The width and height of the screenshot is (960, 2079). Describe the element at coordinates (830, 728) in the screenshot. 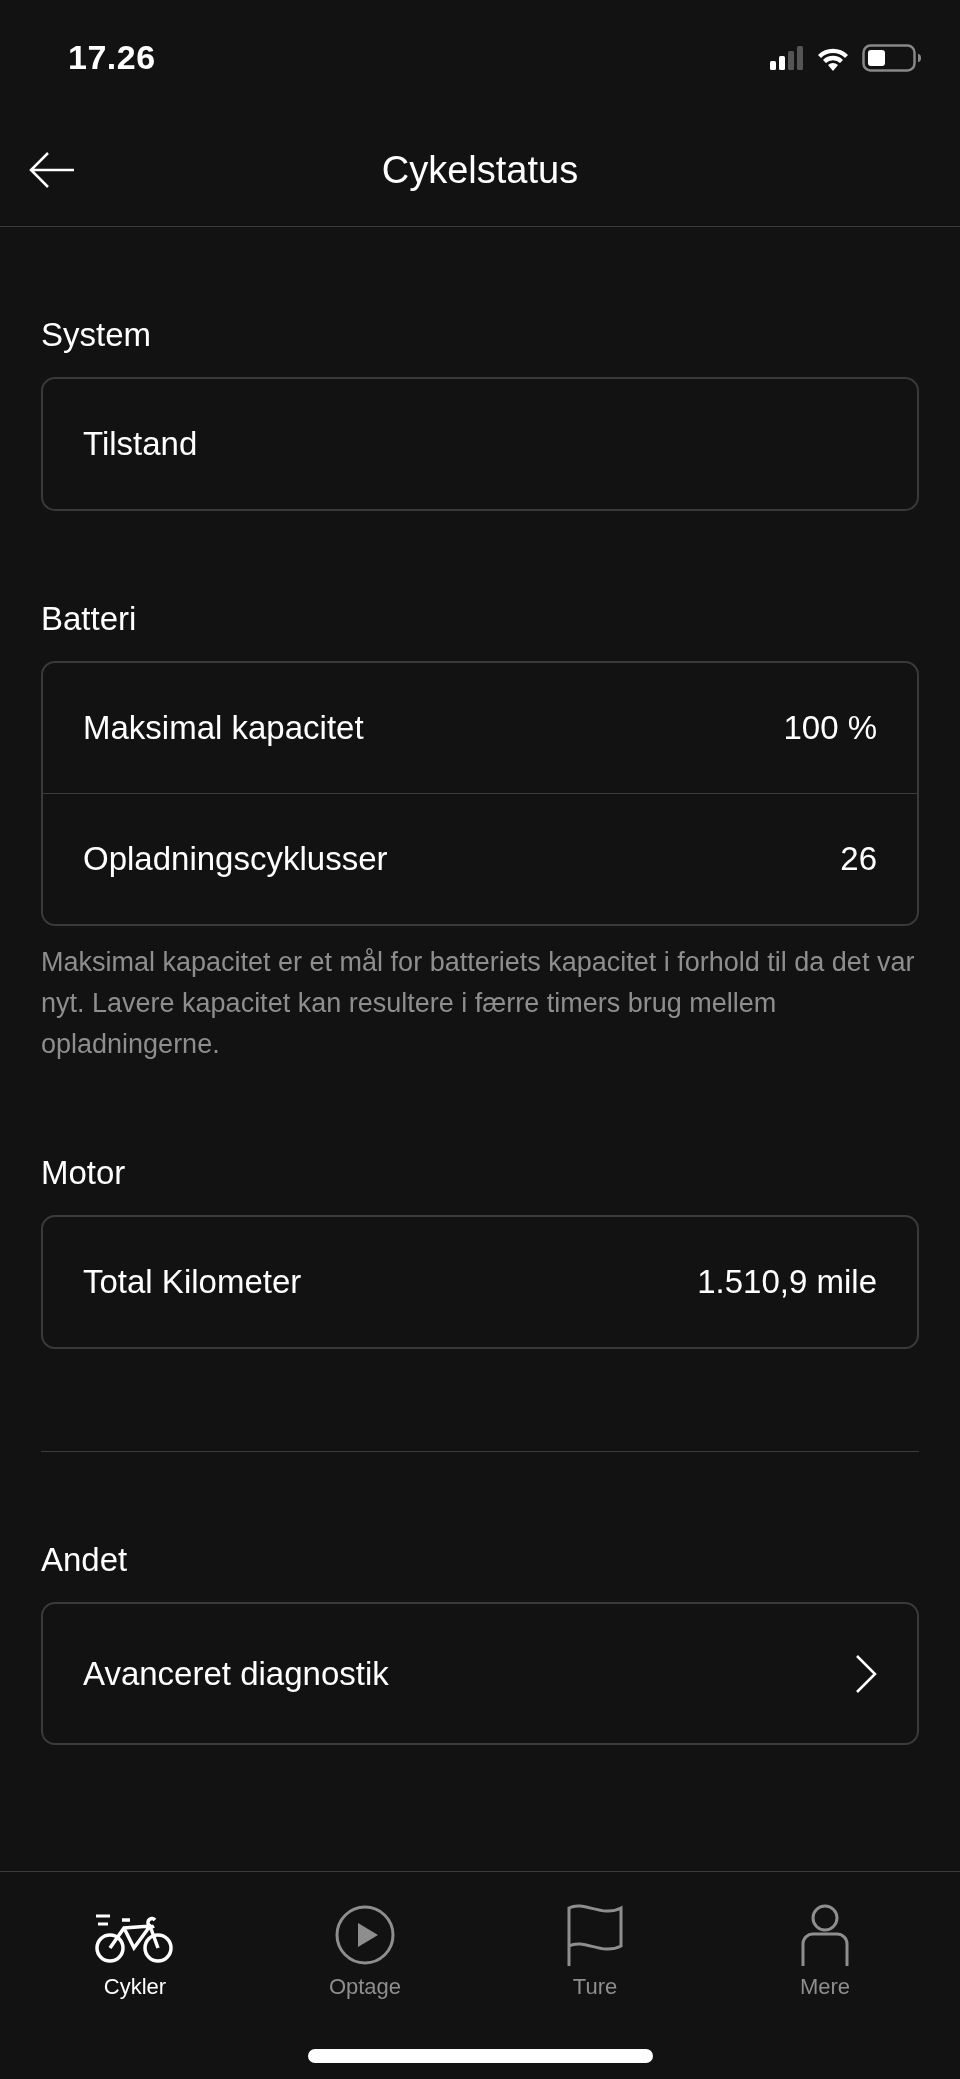

I see `row-value: 100 %` at that location.